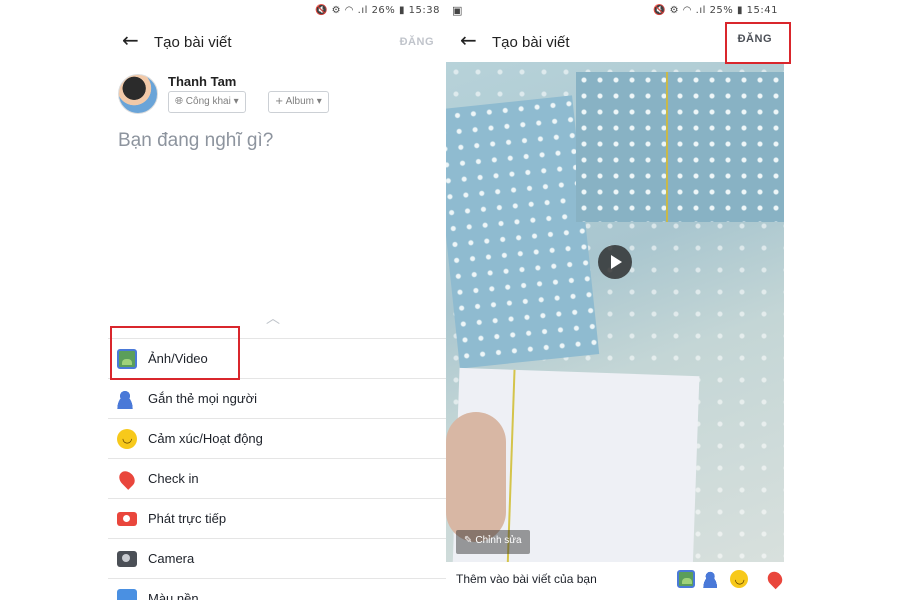  What do you see at coordinates (277, 398) in the screenshot?
I see `menu-item-tag-people: Gắn thẻ mọi người` at bounding box center [277, 398].